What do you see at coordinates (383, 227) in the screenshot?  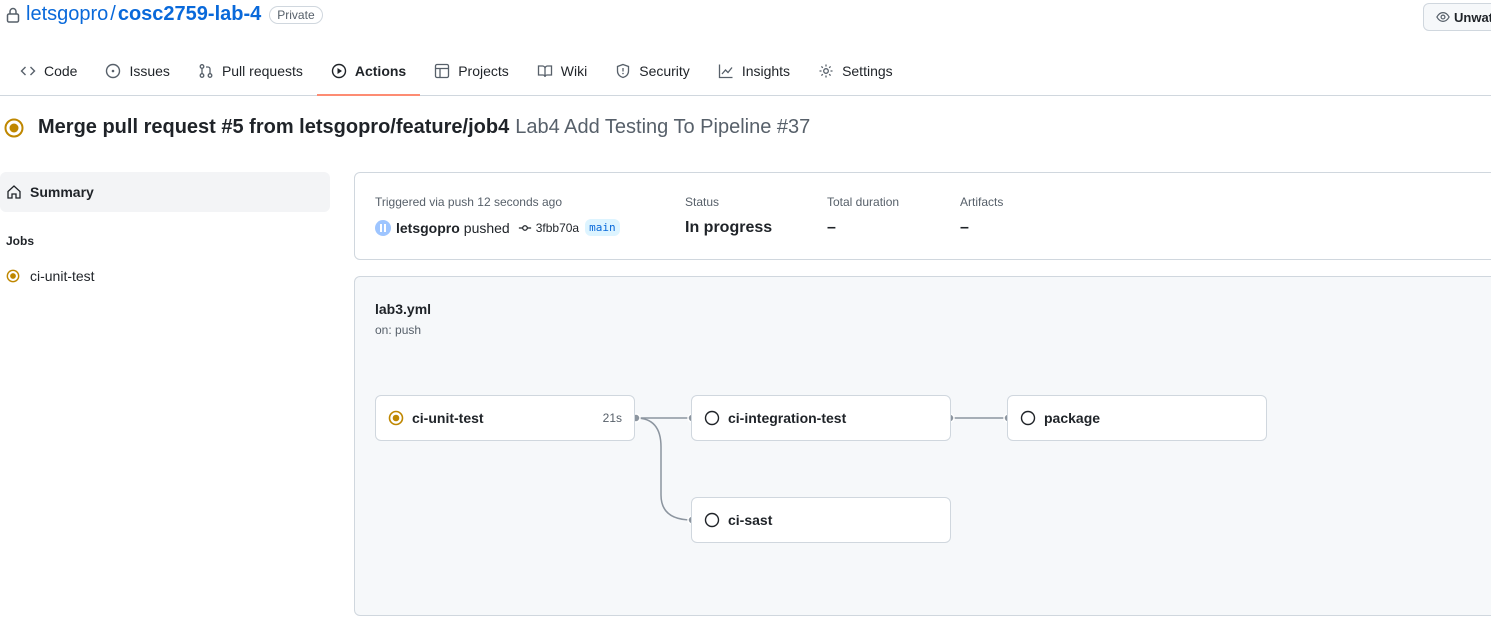 I see `avatar` at bounding box center [383, 227].